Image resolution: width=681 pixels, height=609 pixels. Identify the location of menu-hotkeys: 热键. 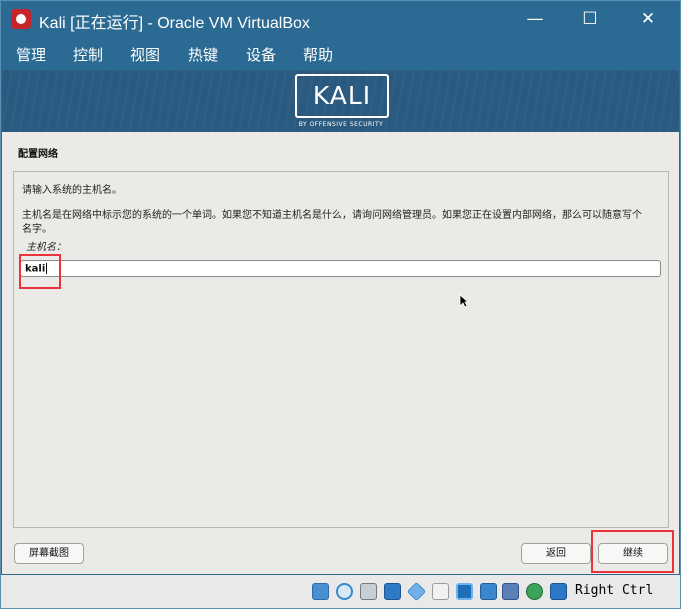
(203, 54).